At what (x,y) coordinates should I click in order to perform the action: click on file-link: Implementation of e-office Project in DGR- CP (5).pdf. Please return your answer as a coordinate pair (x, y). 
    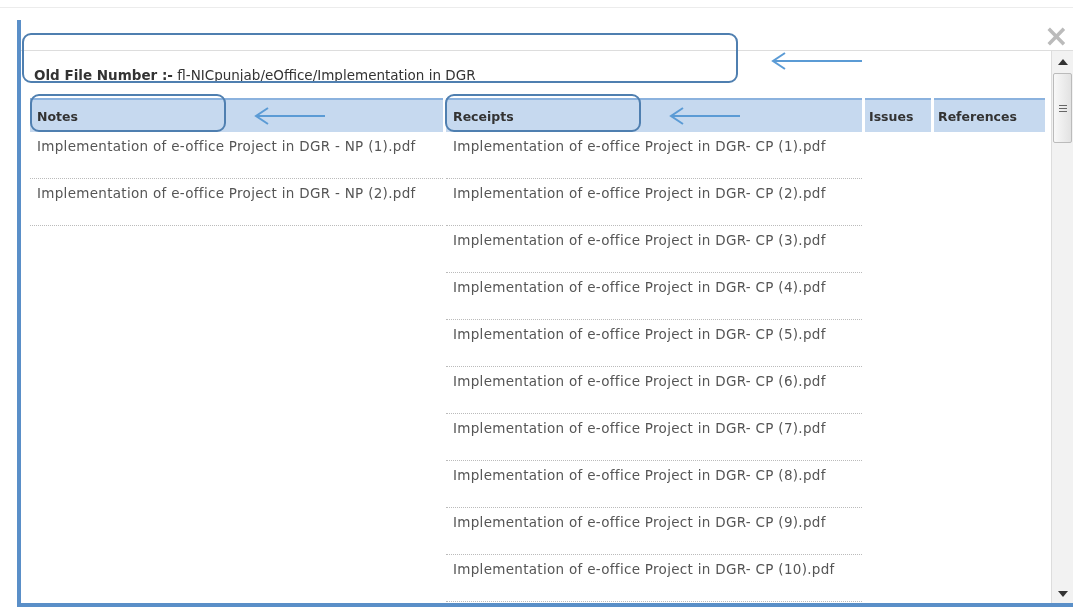
    Looking at the image, I should click on (654, 343).